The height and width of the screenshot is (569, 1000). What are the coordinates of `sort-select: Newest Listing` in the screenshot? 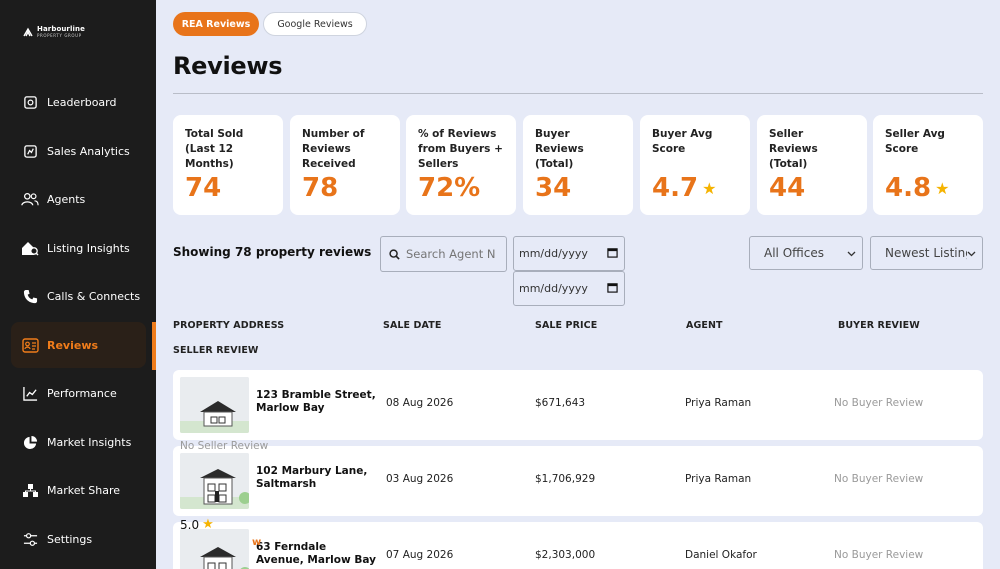 It's located at (926, 253).